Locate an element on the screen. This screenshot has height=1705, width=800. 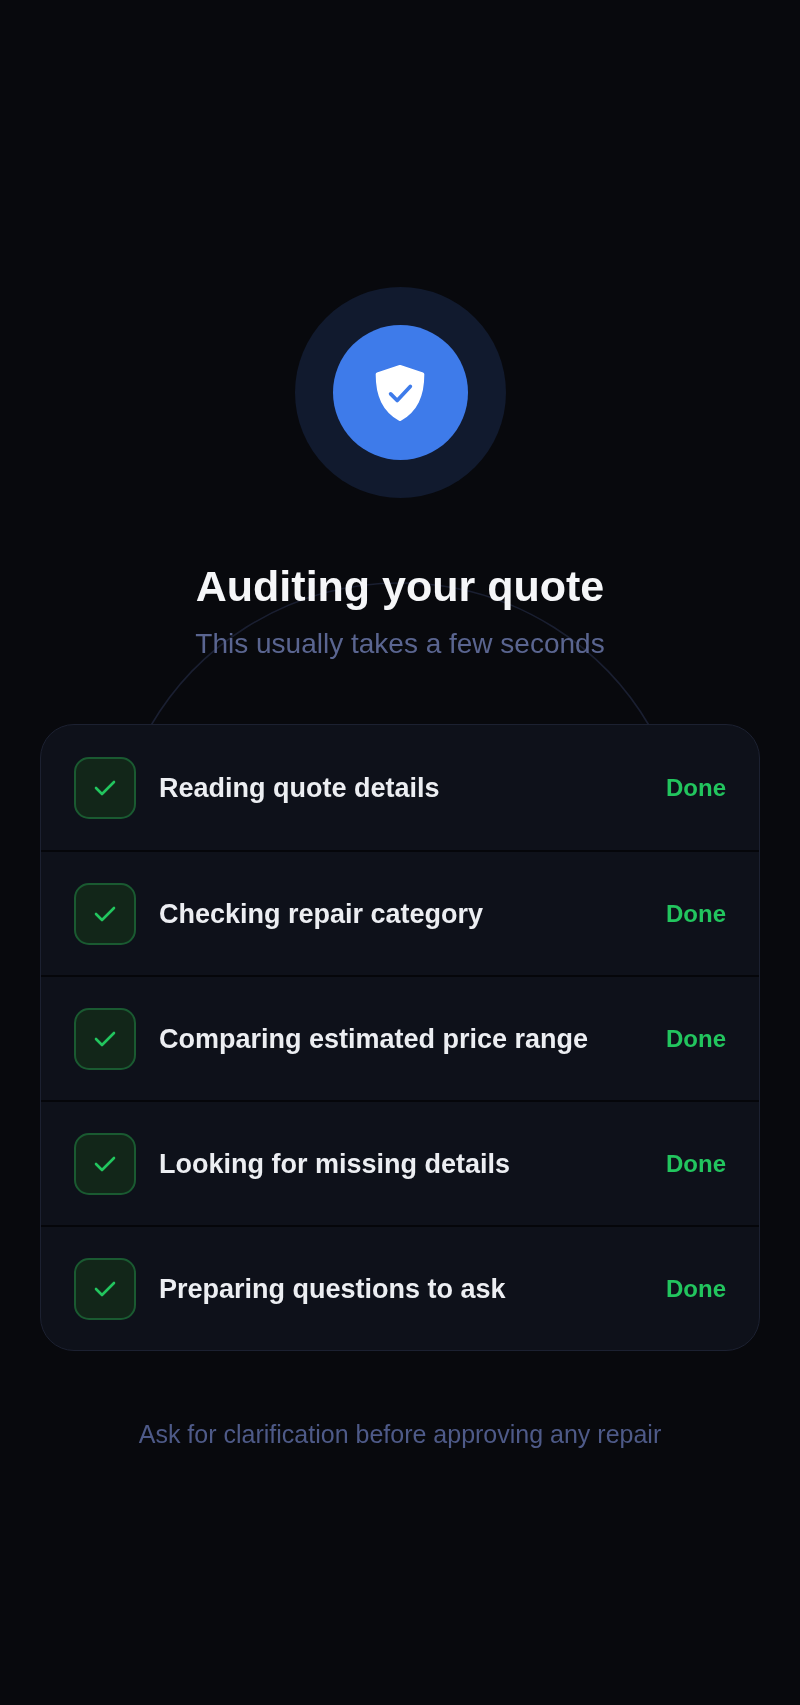
step-label: Preparing questions to ask is located at coordinates (332, 1289).